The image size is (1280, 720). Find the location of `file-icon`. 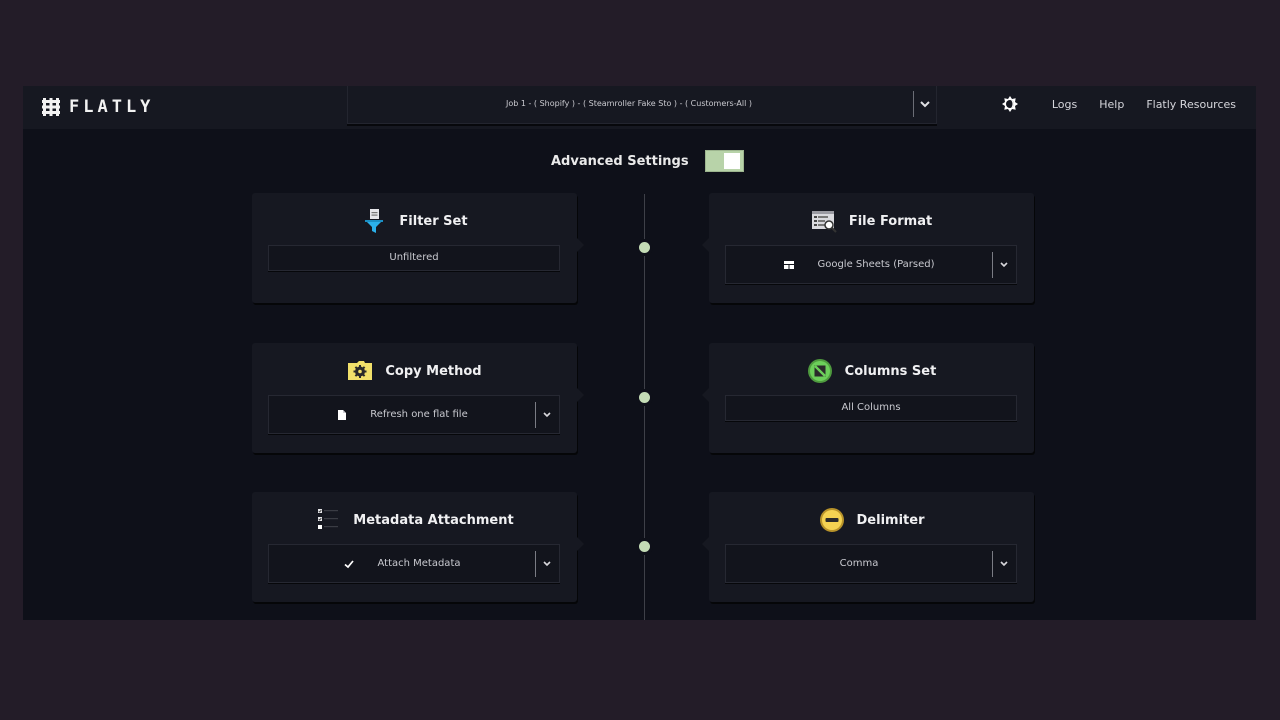

file-icon is located at coordinates (342, 414).